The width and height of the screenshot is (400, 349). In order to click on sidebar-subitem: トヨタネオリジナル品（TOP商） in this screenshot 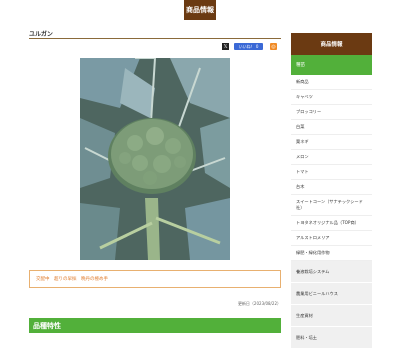, I will do `click(331, 223)`.